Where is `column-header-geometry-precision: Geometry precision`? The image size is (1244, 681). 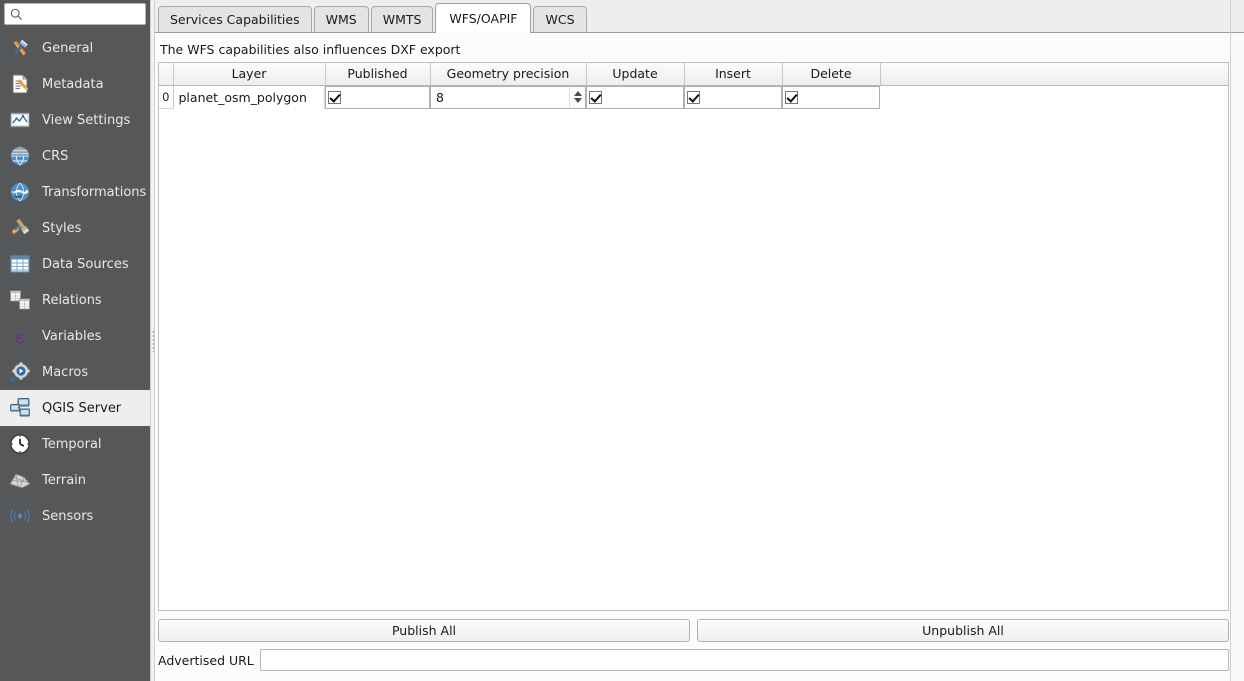 column-header-geometry-precision: Geometry precision is located at coordinates (508, 74).